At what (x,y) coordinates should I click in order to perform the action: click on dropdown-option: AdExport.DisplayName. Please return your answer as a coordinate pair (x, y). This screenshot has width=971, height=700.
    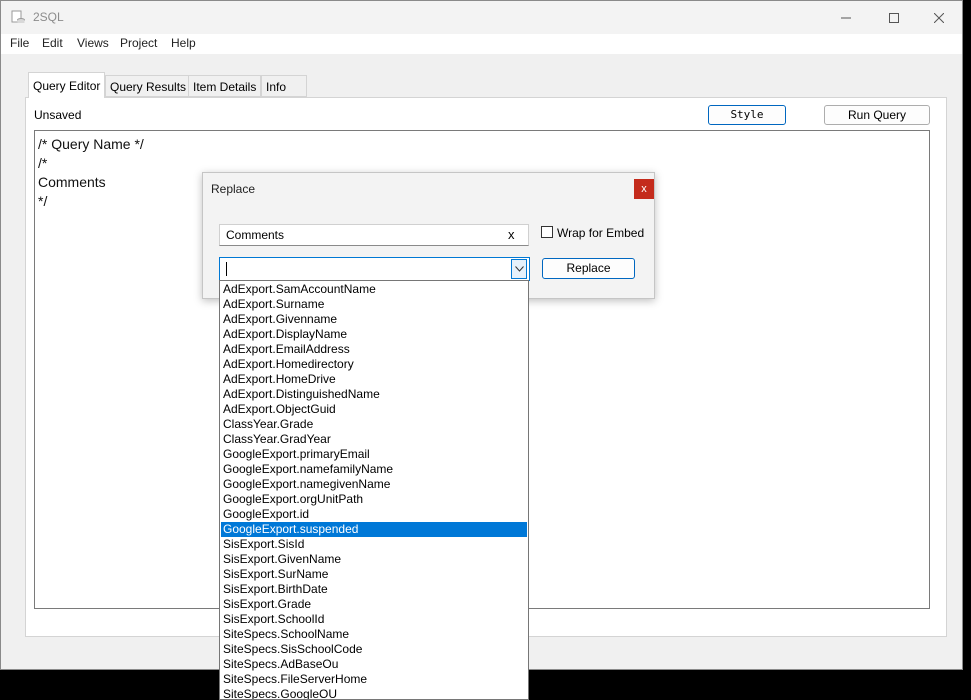
    Looking at the image, I should click on (374, 334).